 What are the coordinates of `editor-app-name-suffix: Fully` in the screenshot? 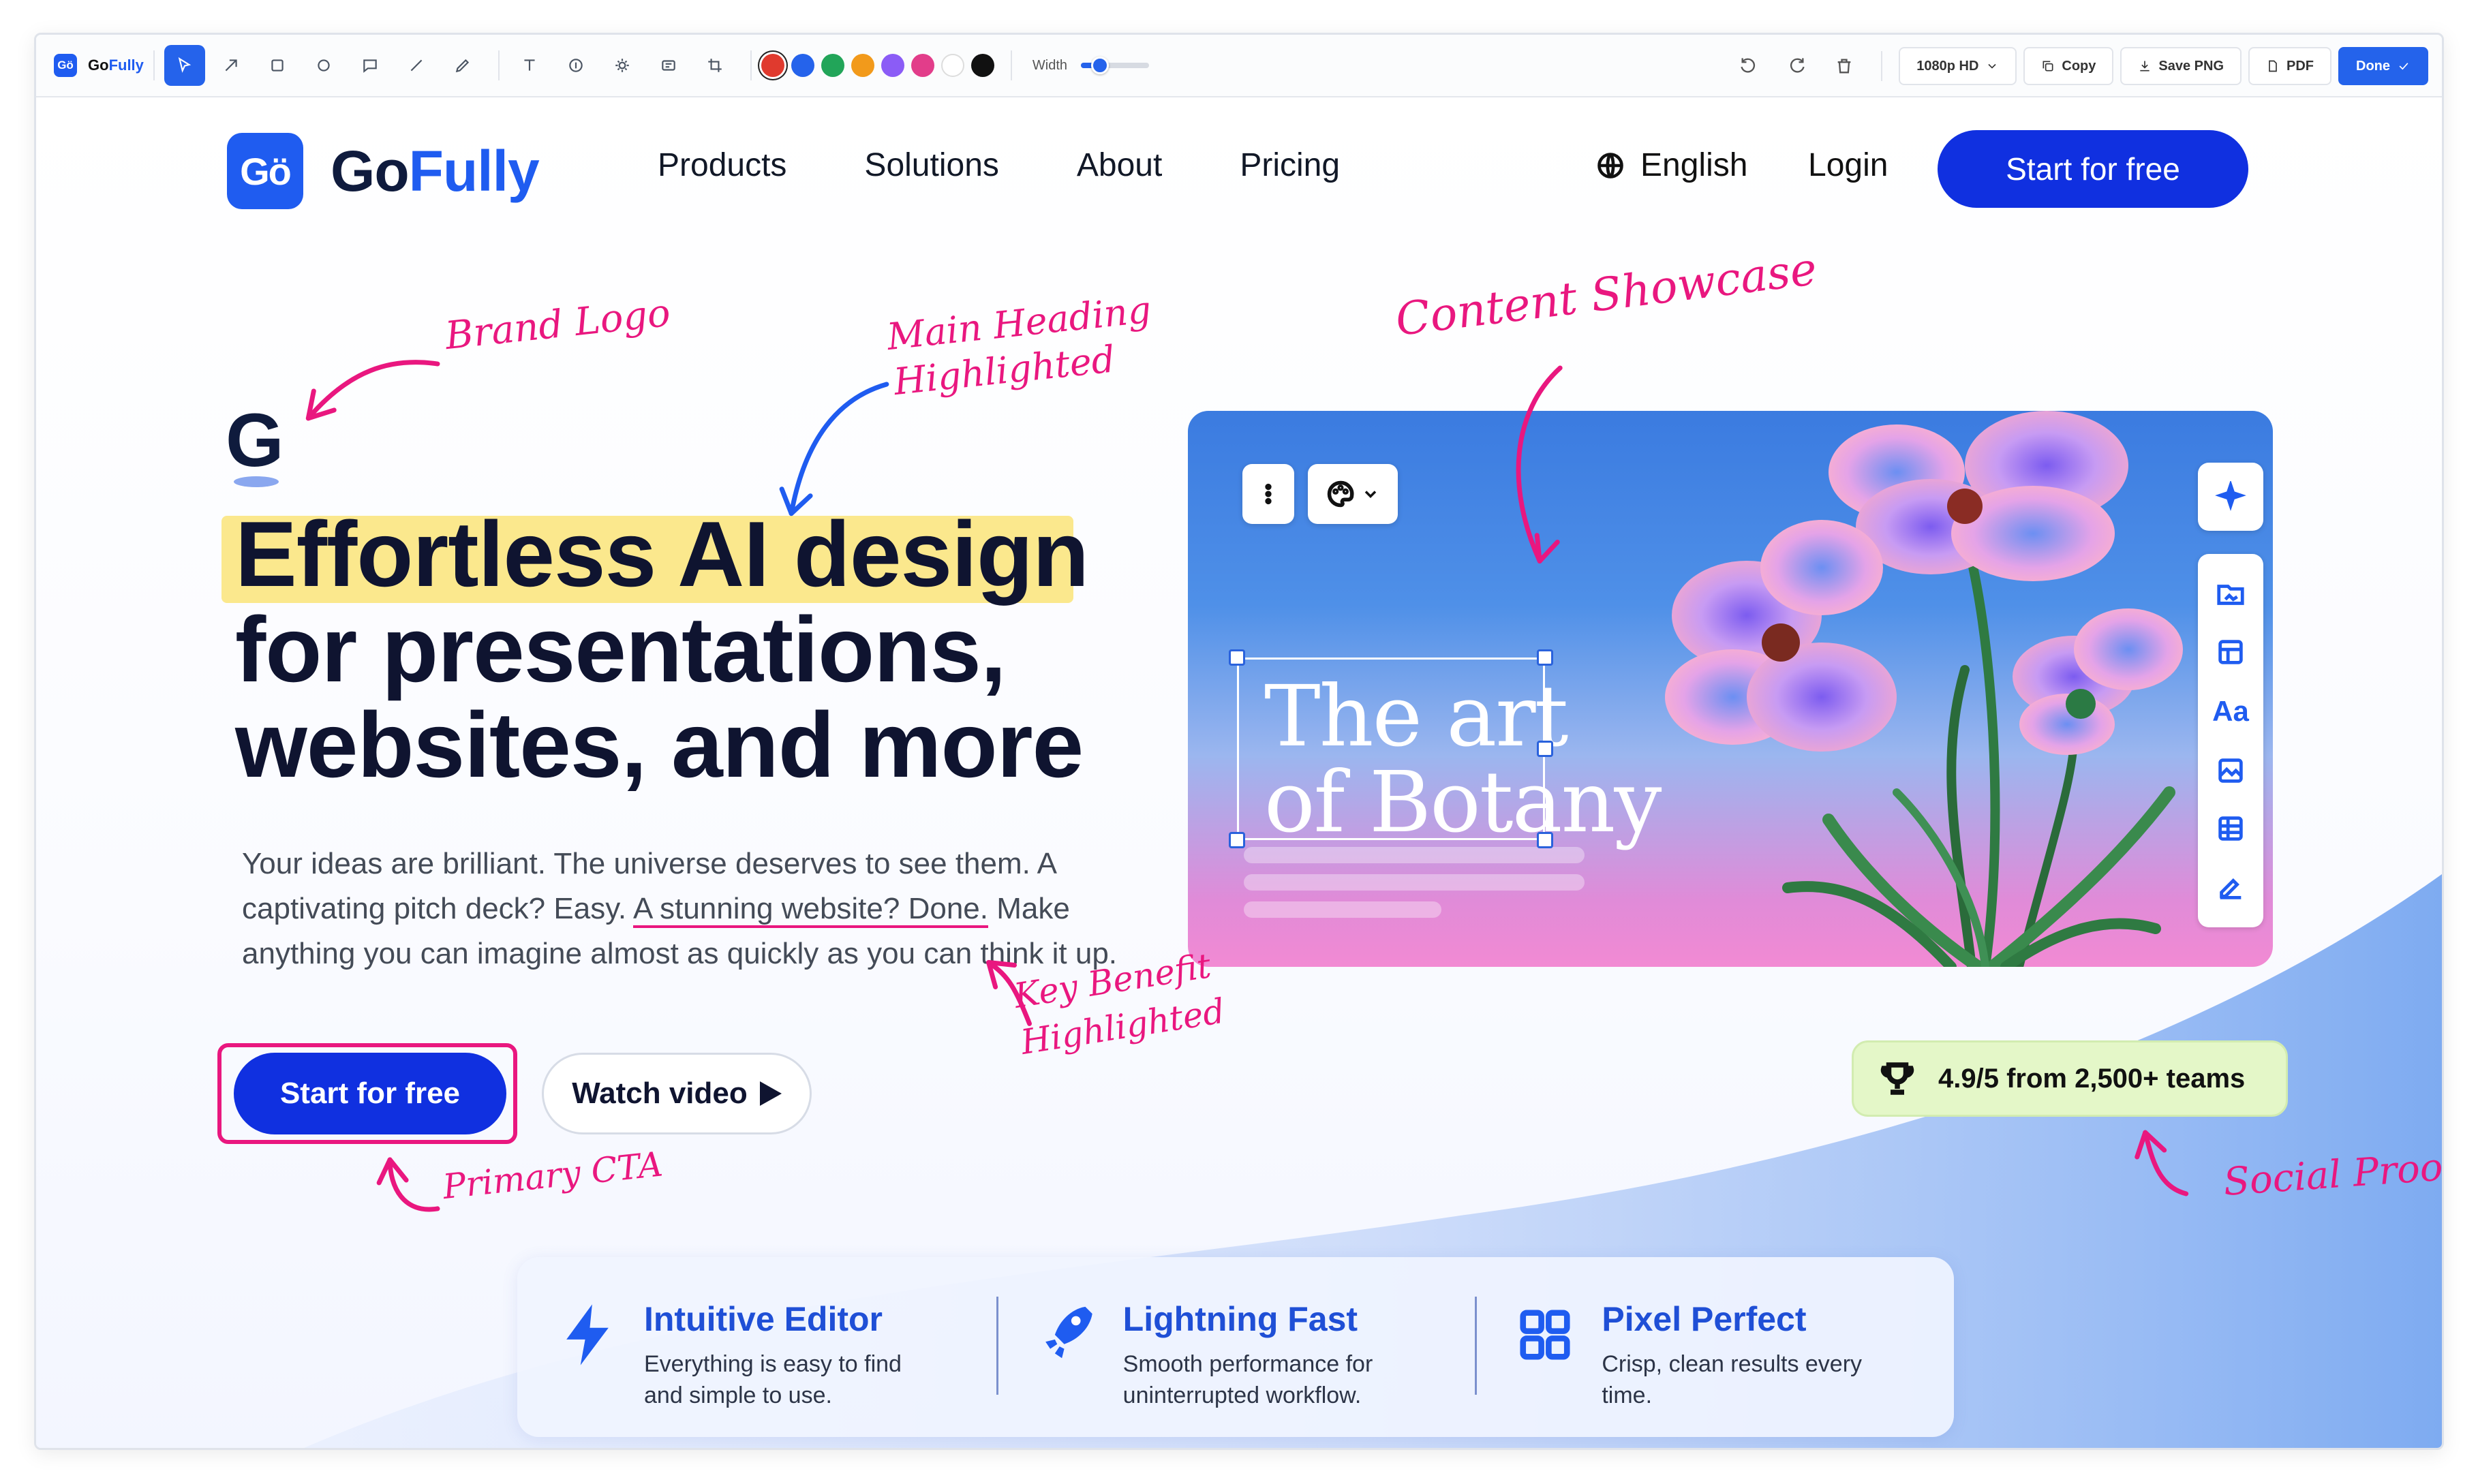 It's located at (126, 65).